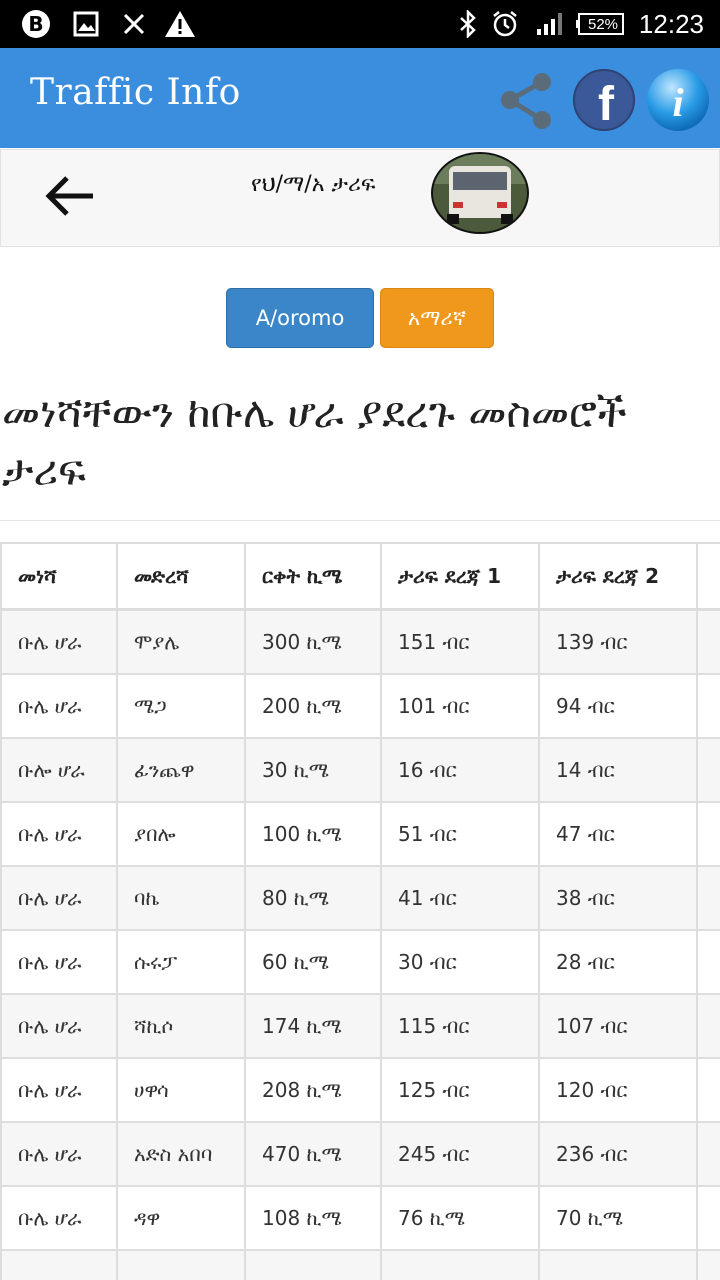  What do you see at coordinates (313, 184) in the screenshot?
I see `sub-header-title: የህ/ማ/አ ታሪፍ` at bounding box center [313, 184].